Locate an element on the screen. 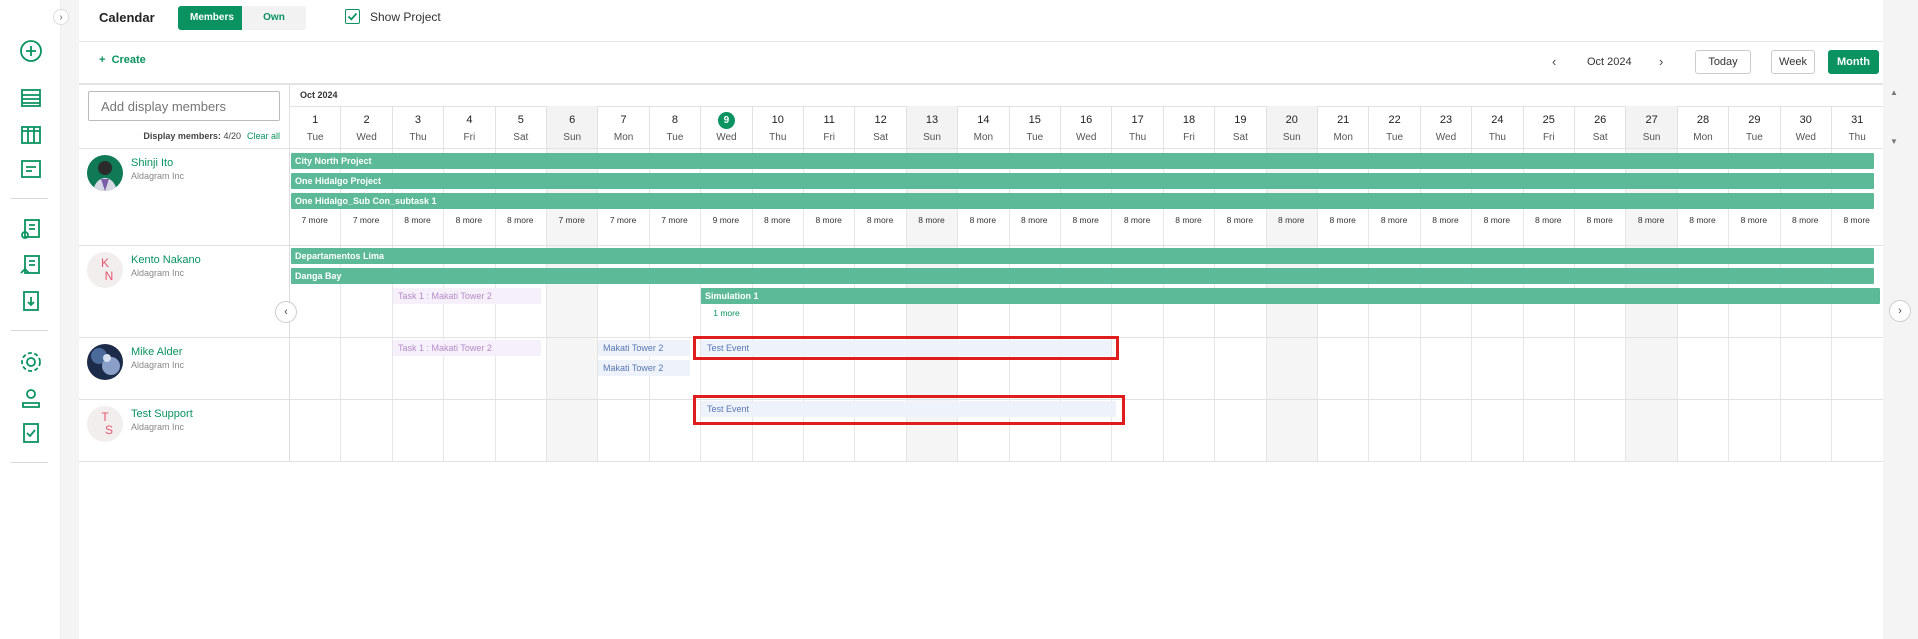 This screenshot has width=1918, height=639. clipboard-home-icon is located at coordinates (31, 265).